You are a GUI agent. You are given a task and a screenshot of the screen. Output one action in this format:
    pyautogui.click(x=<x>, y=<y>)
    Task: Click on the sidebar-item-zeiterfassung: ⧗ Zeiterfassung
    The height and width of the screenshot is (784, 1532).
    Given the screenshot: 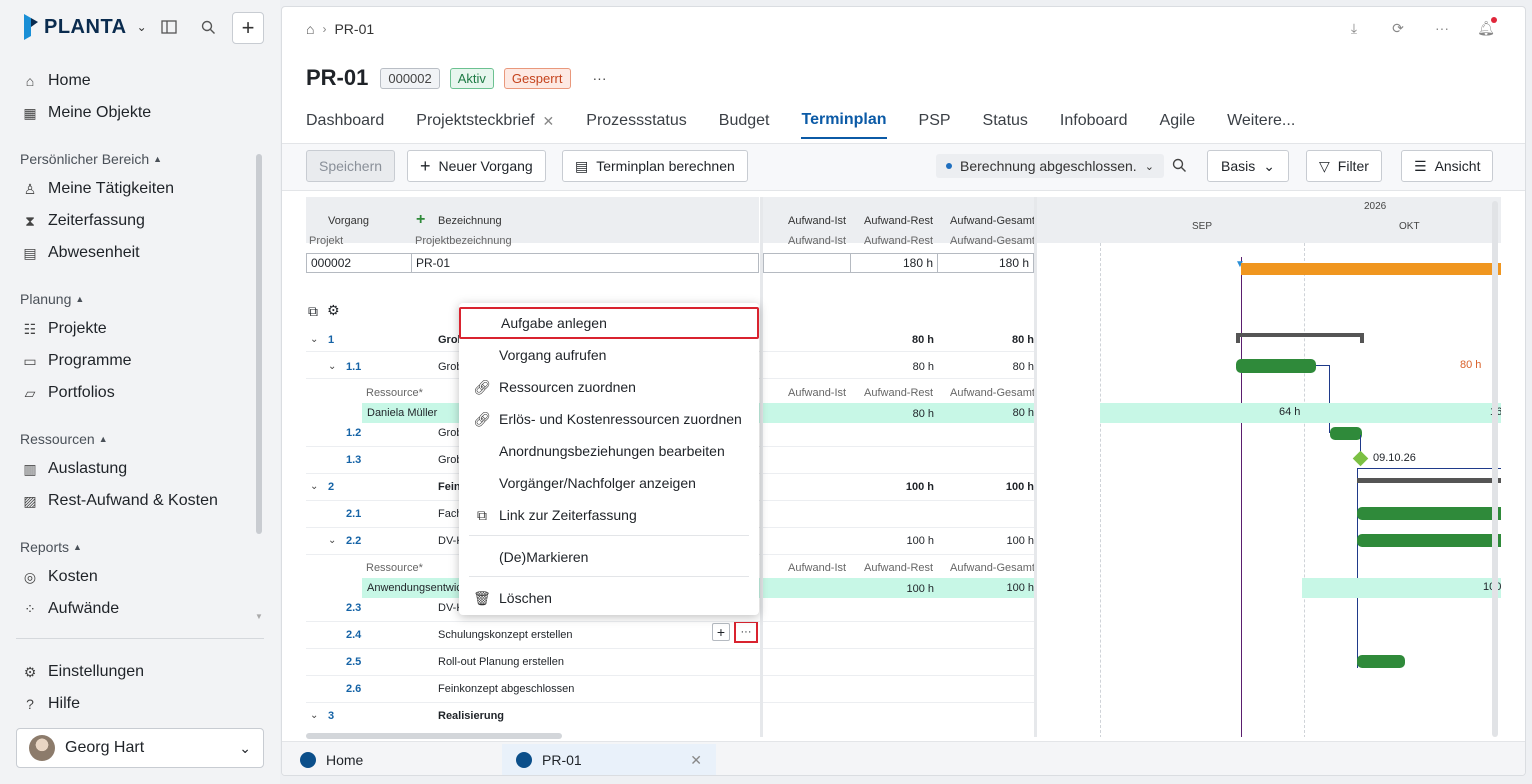 What is the action you would take?
    pyautogui.click(x=83, y=221)
    